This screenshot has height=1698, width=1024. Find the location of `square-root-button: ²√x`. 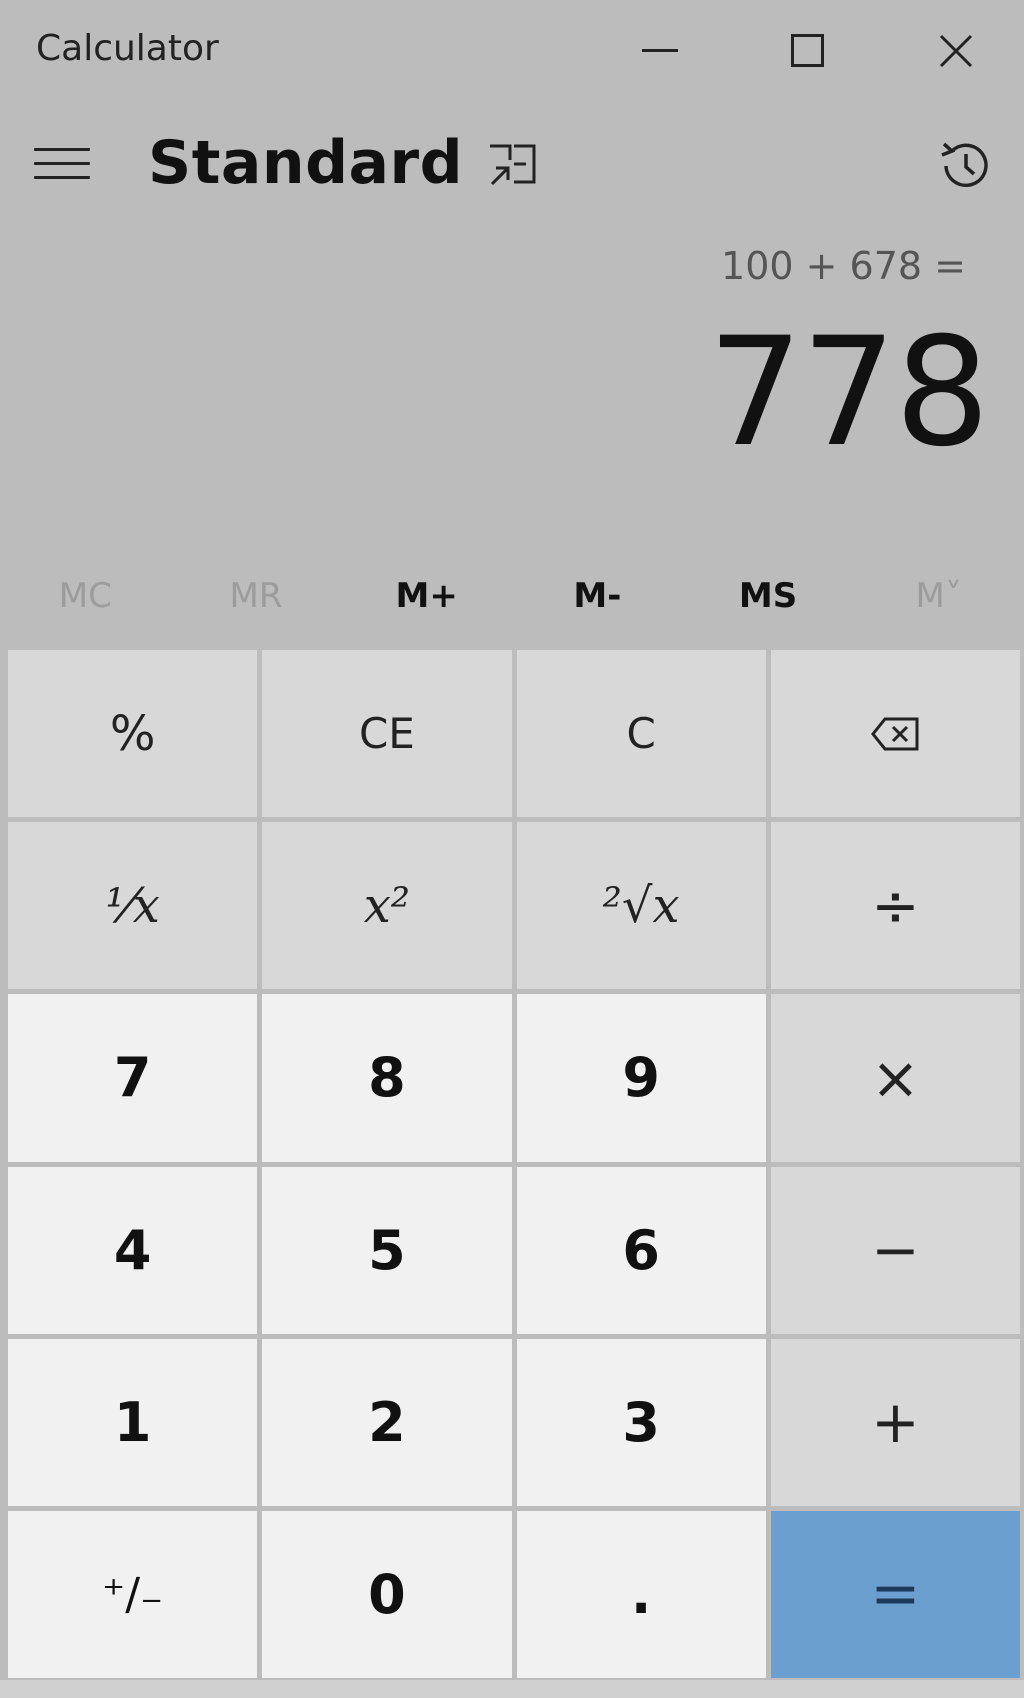

square-root-button: ²√x is located at coordinates (641, 906).